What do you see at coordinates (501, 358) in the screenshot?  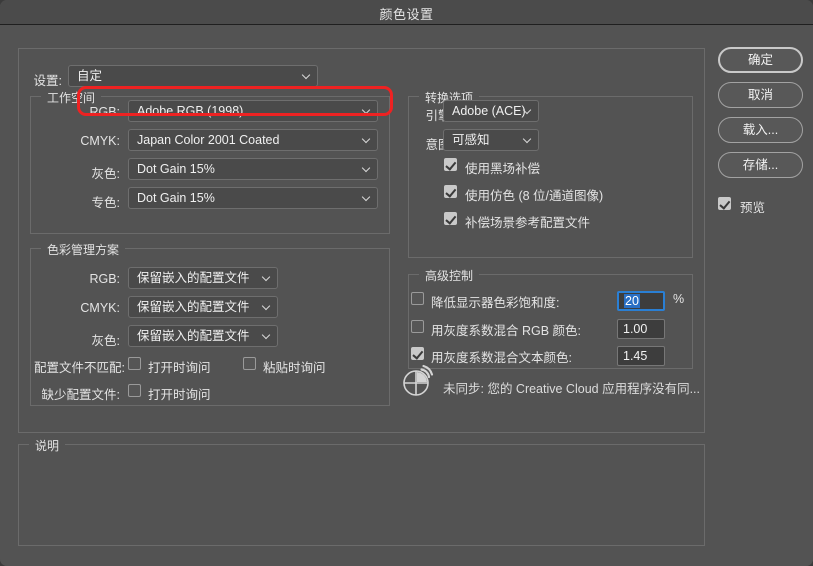 I see `blend-text-gamma-label: 用灰度系数混合文本颜色:` at bounding box center [501, 358].